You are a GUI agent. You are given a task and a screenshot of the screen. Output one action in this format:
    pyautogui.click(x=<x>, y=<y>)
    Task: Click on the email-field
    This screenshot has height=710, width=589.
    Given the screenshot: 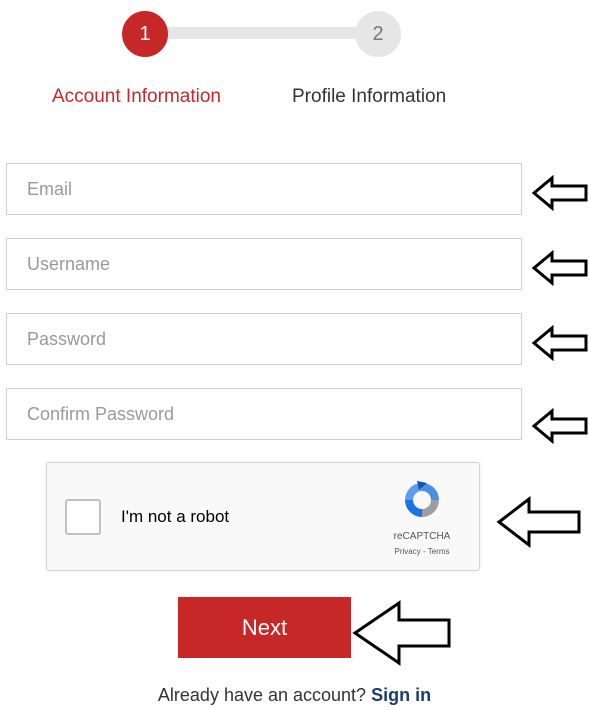 What is the action you would take?
    pyautogui.click(x=264, y=189)
    